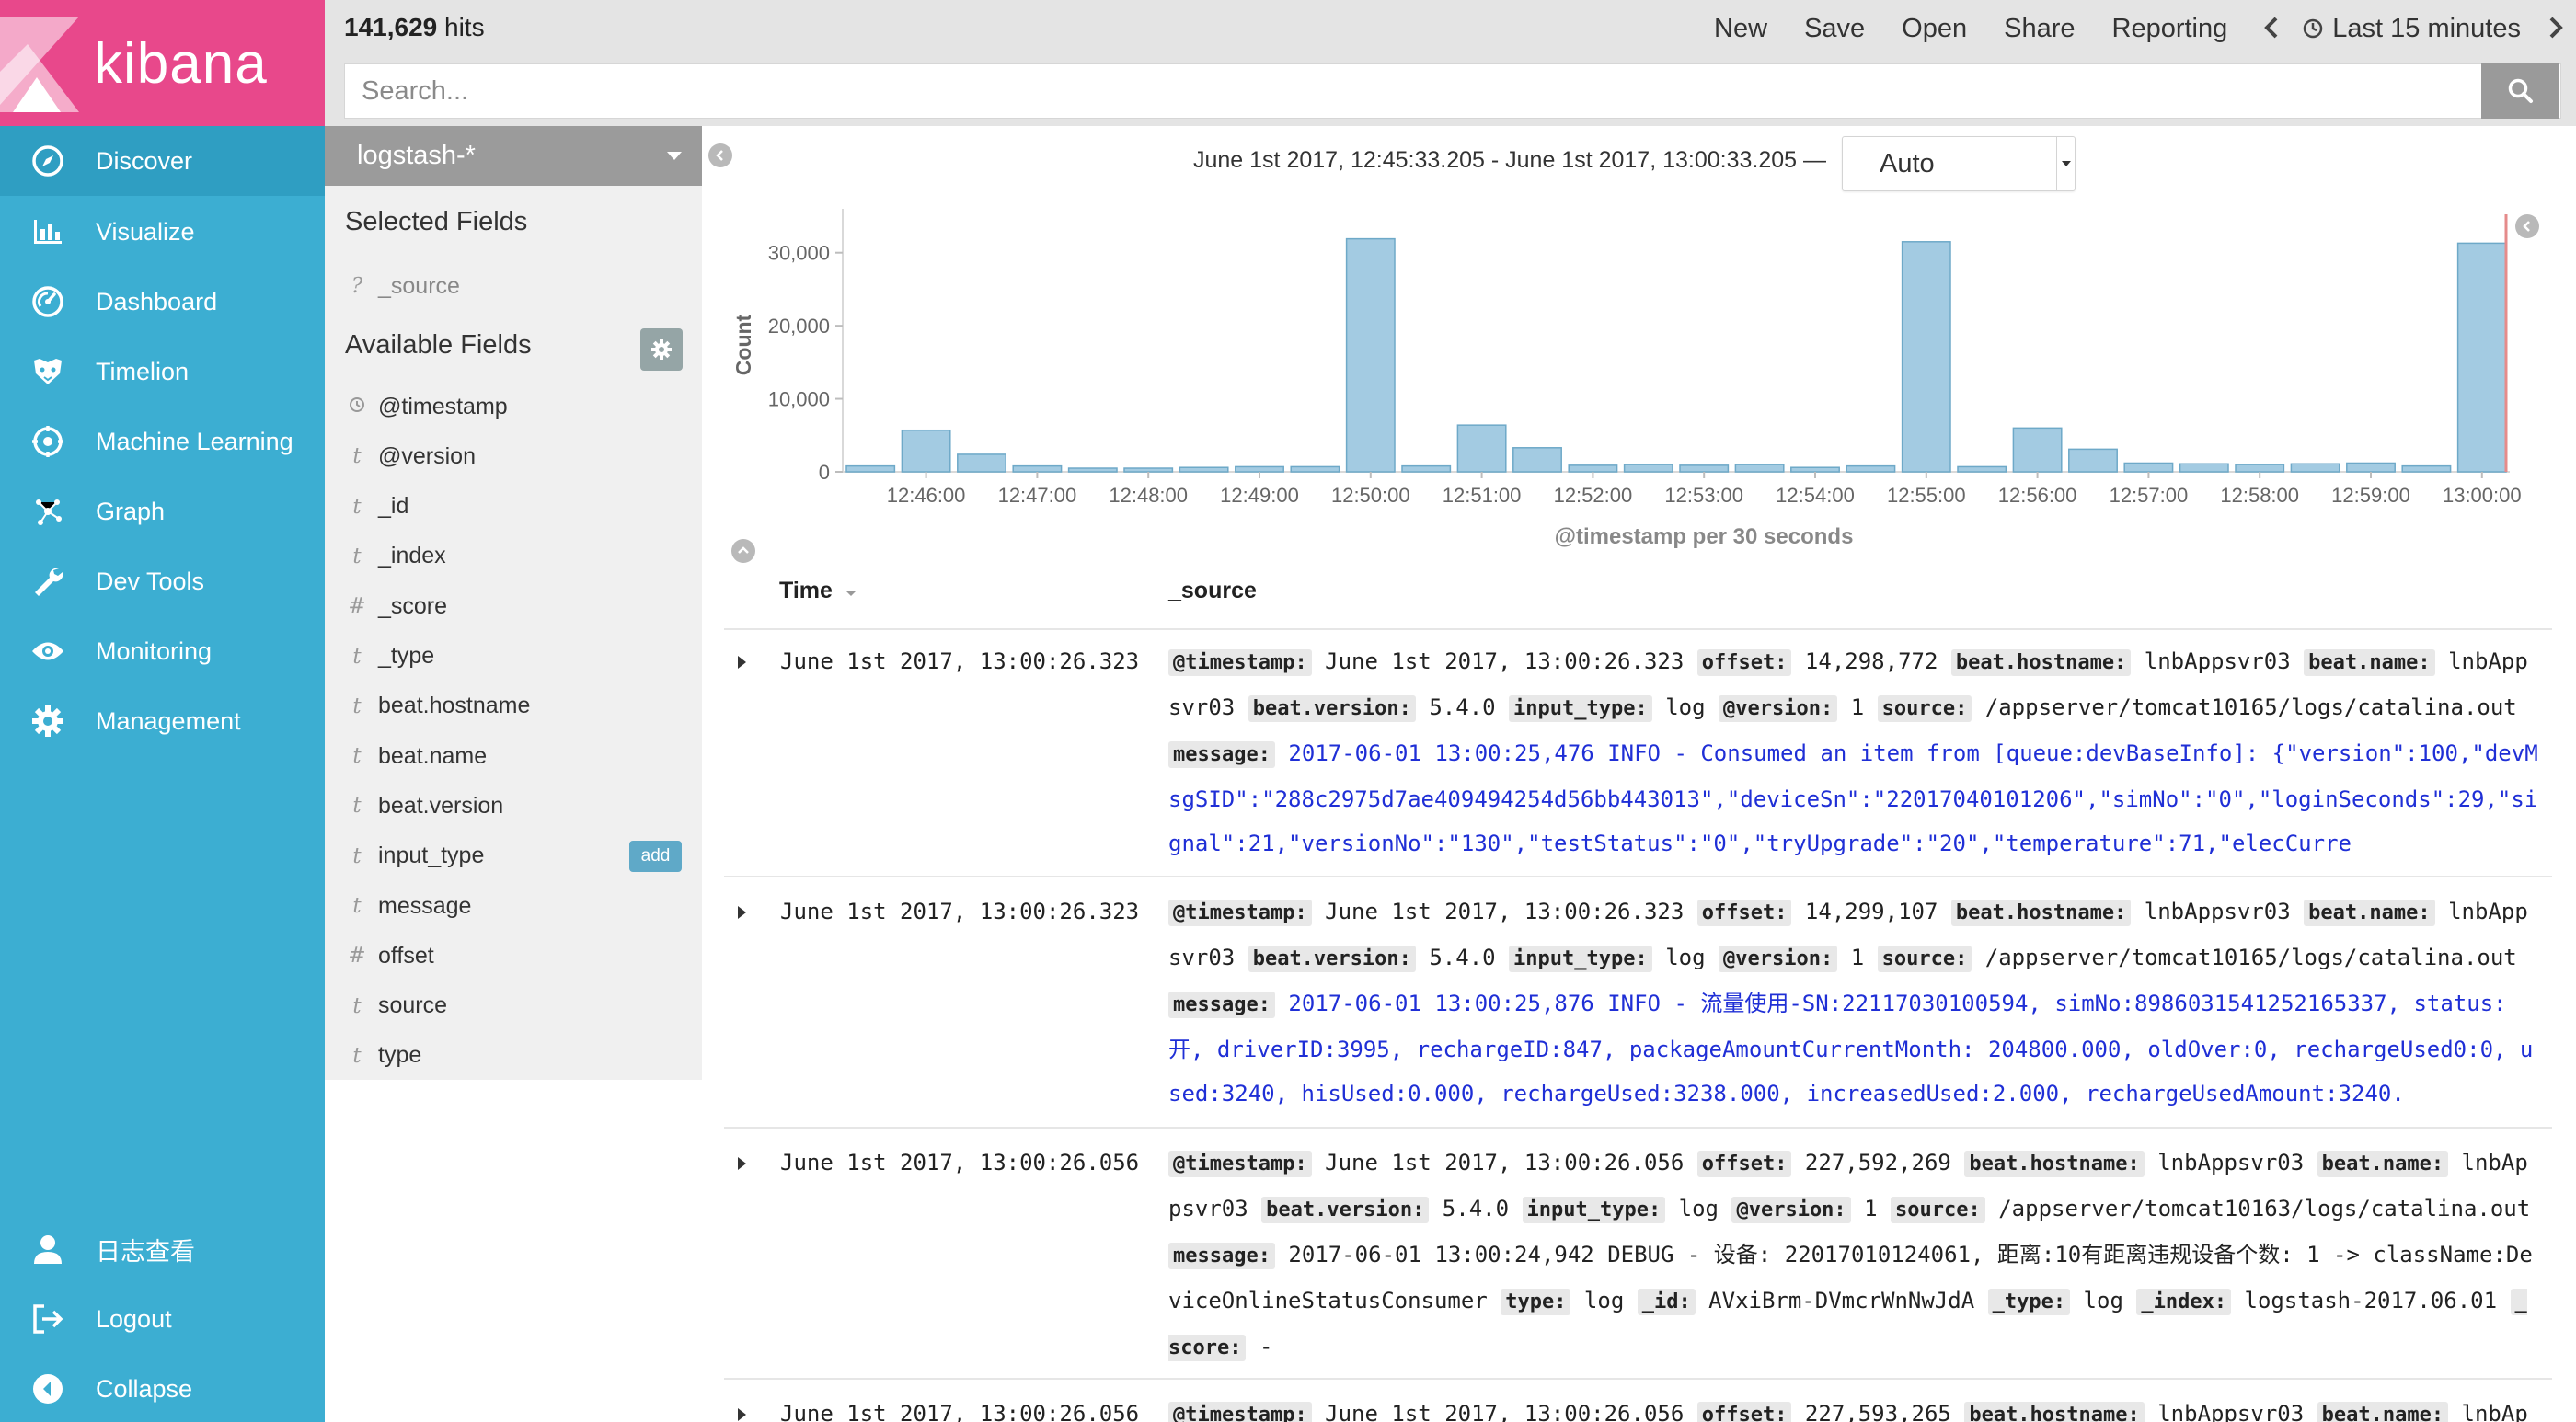  I want to click on kibana-logo: kibana, so click(162, 63).